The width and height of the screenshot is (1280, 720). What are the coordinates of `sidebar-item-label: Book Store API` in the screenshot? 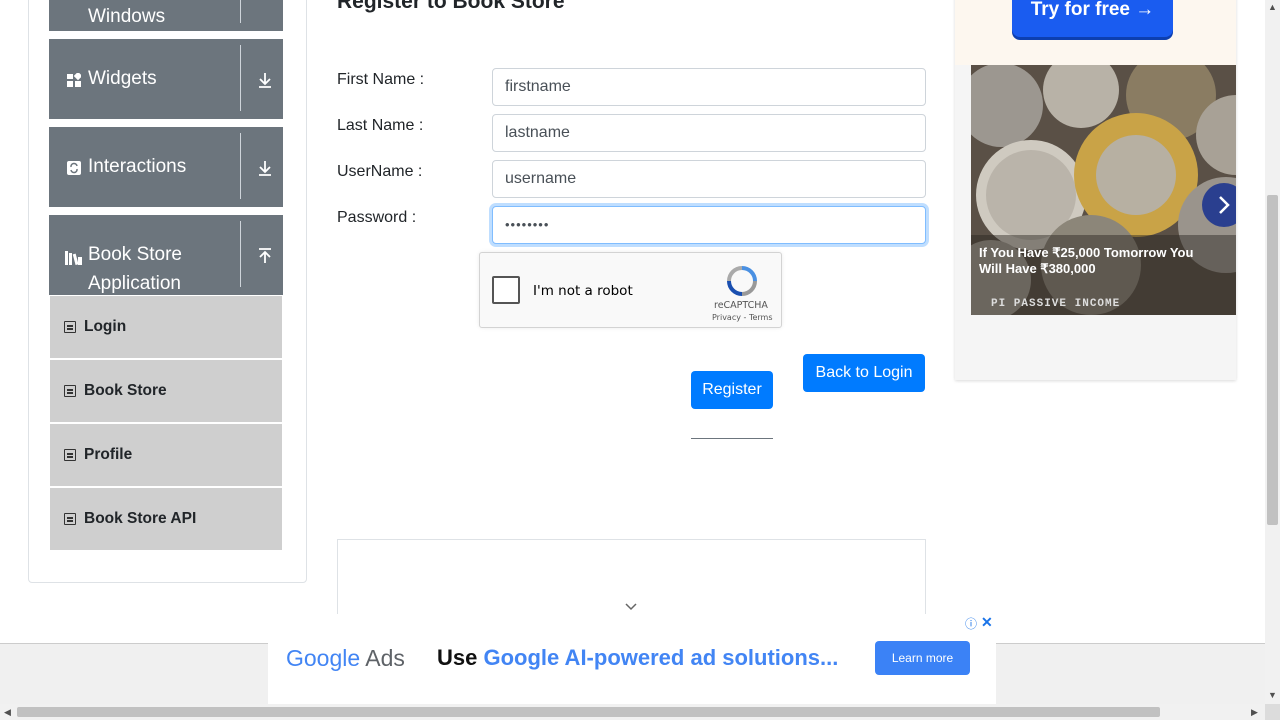 It's located at (140, 518).